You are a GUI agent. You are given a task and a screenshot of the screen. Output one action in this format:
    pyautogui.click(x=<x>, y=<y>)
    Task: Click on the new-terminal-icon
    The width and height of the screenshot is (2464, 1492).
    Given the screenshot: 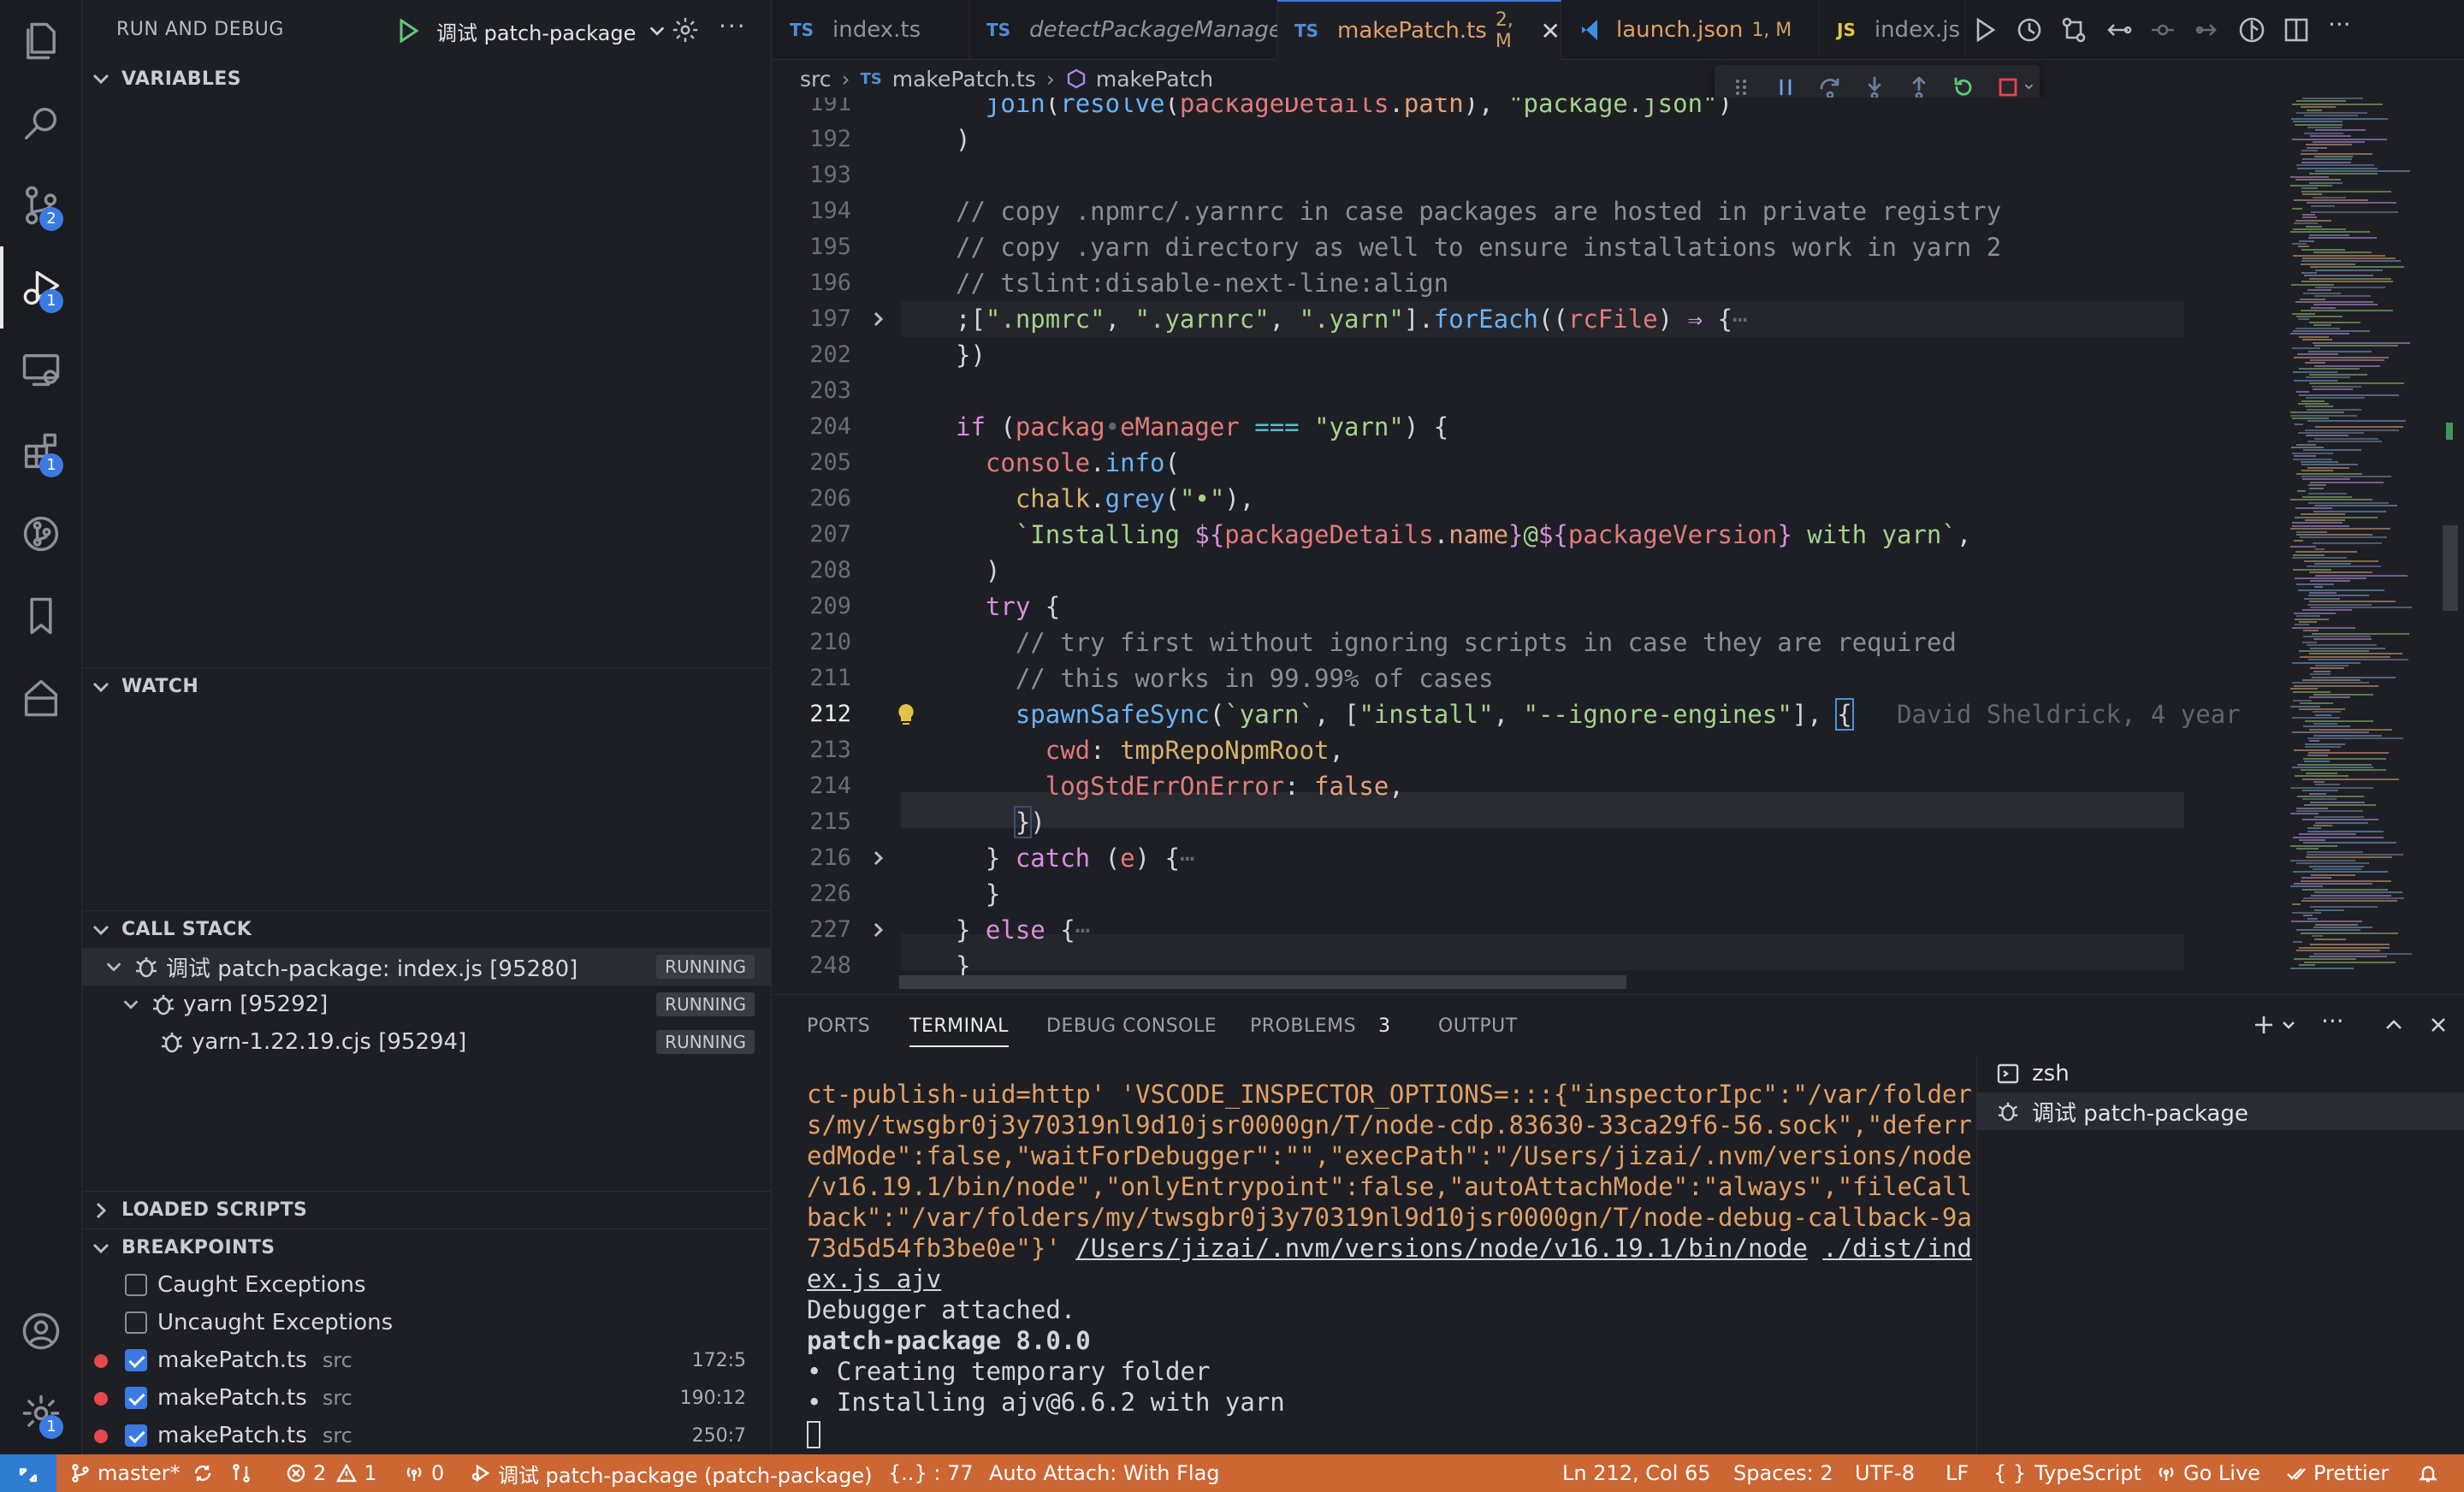 What is the action you would take?
    pyautogui.click(x=2264, y=1025)
    